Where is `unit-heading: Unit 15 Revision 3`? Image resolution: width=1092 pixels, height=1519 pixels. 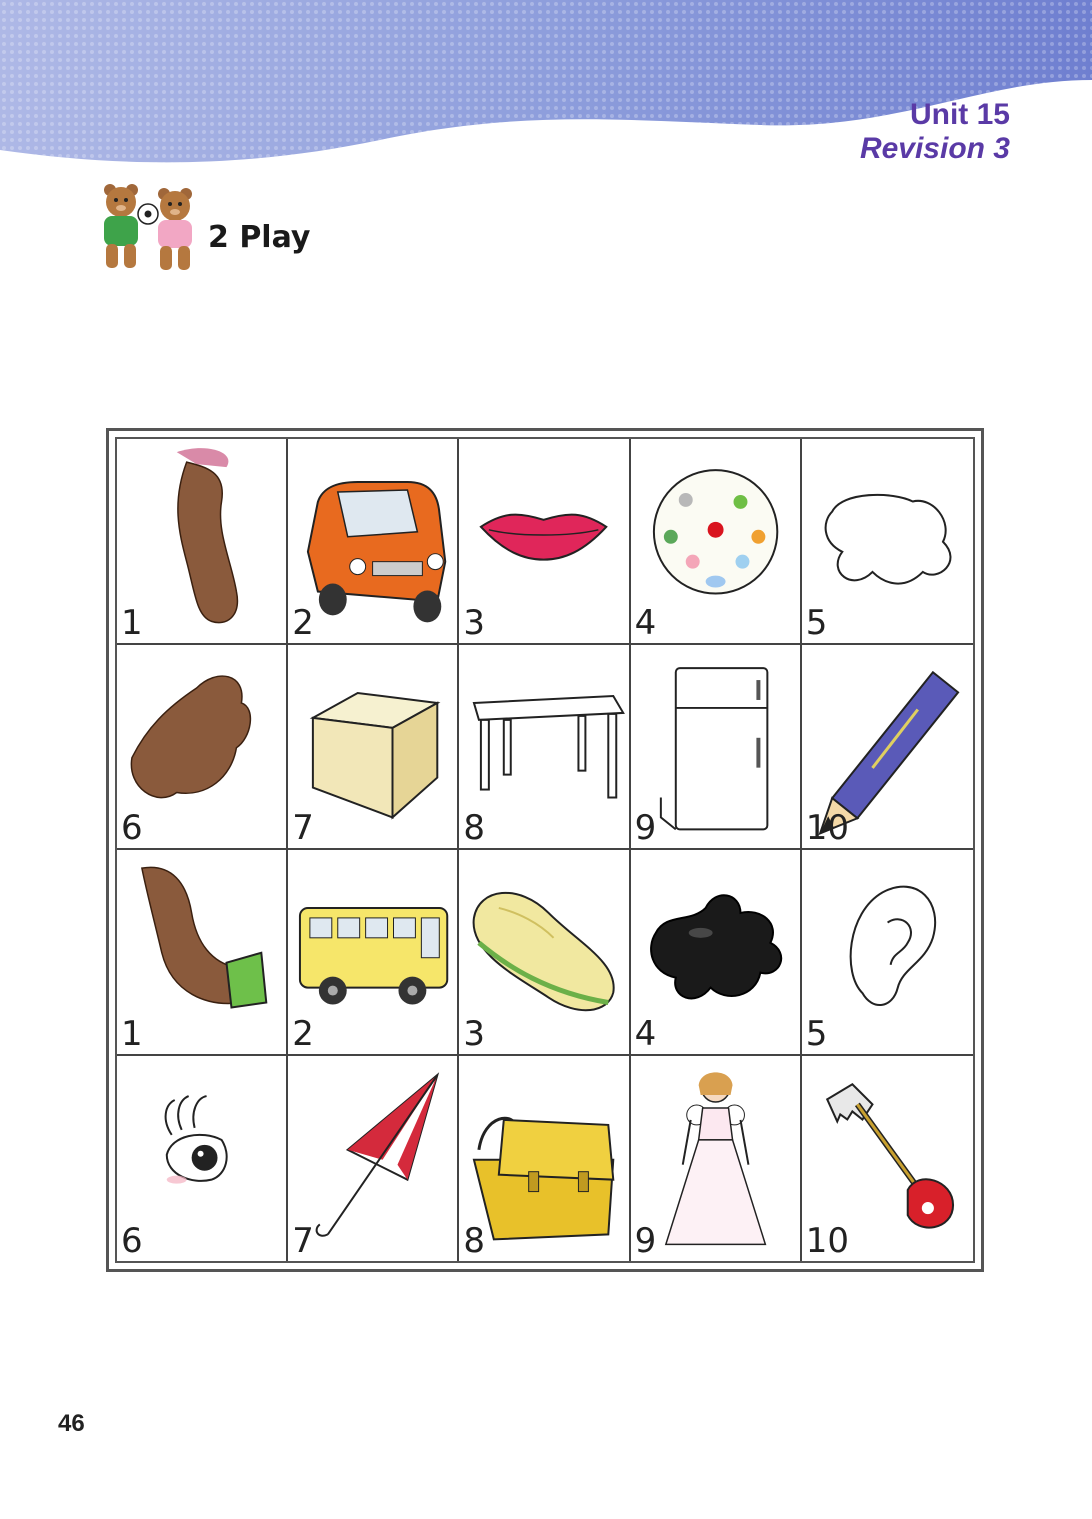
unit-heading: Unit 15 Revision 3 is located at coordinates (935, 132).